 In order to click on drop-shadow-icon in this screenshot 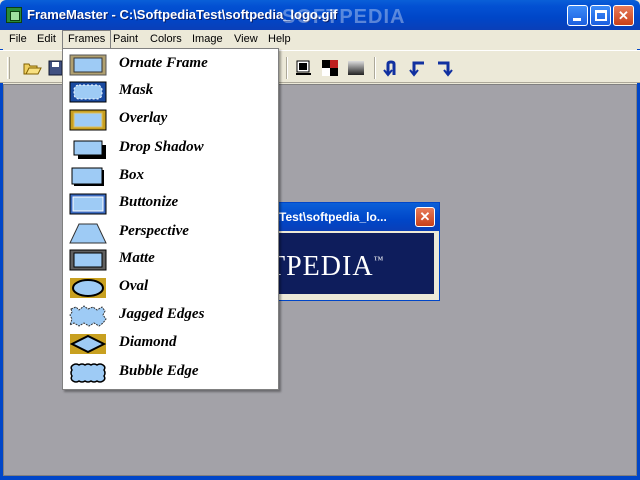, I will do `click(89, 149)`.